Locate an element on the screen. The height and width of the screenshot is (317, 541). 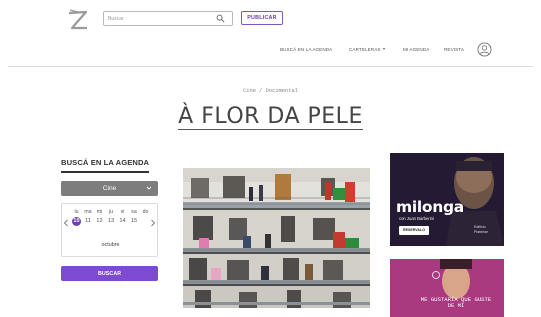
date-cell: 13 is located at coordinates (111, 221).